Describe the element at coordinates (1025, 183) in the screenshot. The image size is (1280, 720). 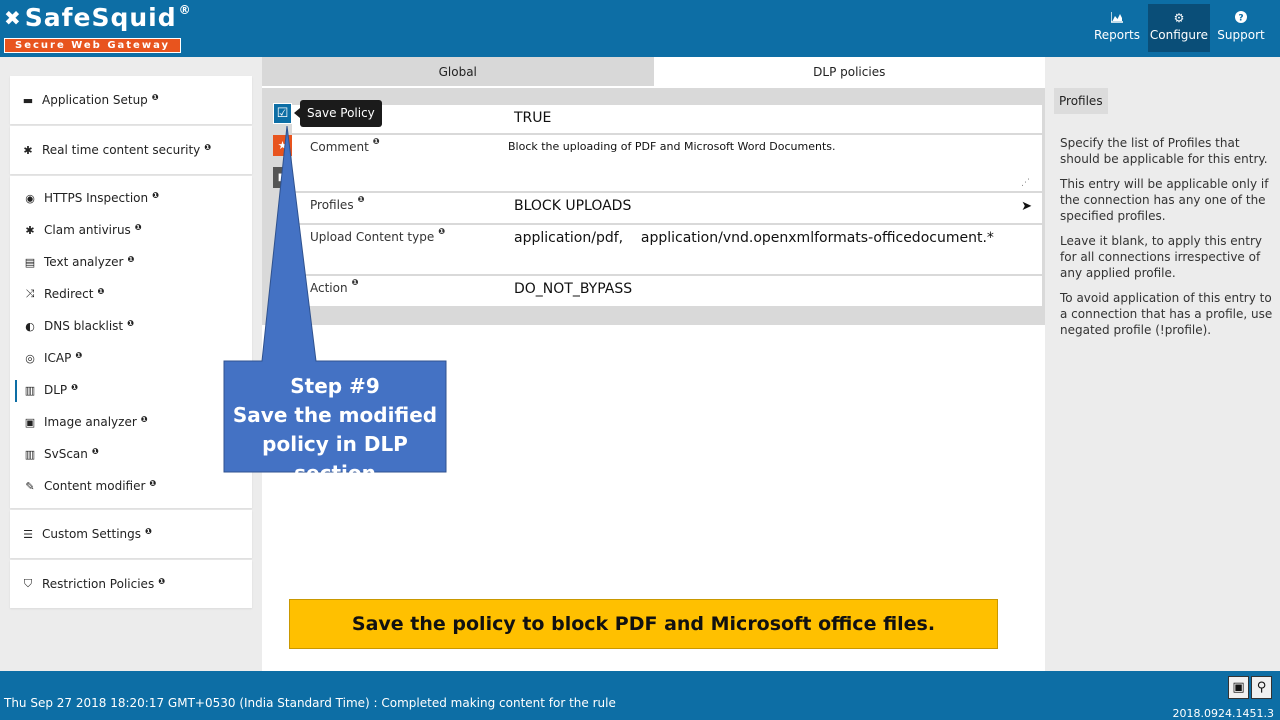
I see `resize-handle-icon: ⋰` at that location.